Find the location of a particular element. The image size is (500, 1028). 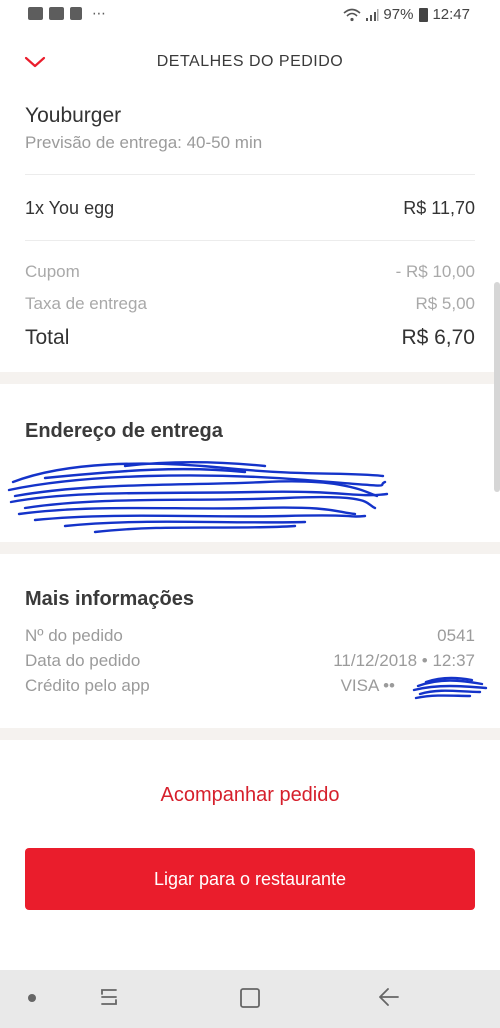

payment-row: Crédito pelo app VISA •• is located at coordinates (250, 686).